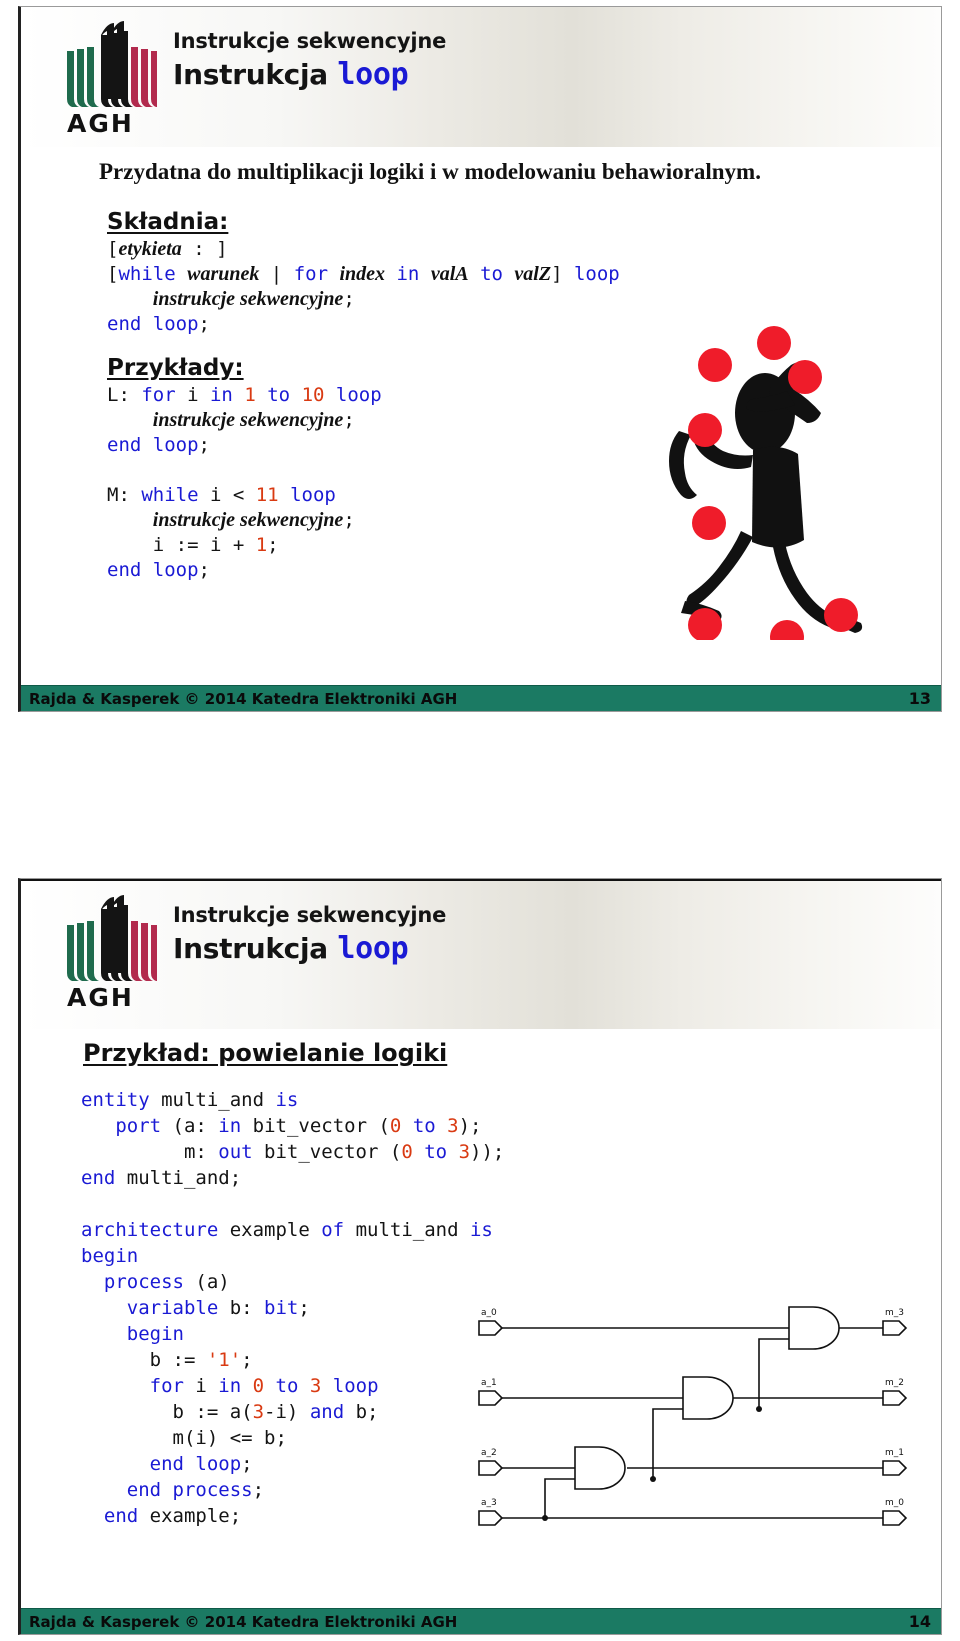 Image resolution: width=960 pixels, height=1641 pixels. I want to click on code-line: i := i + 1;, so click(193, 545).